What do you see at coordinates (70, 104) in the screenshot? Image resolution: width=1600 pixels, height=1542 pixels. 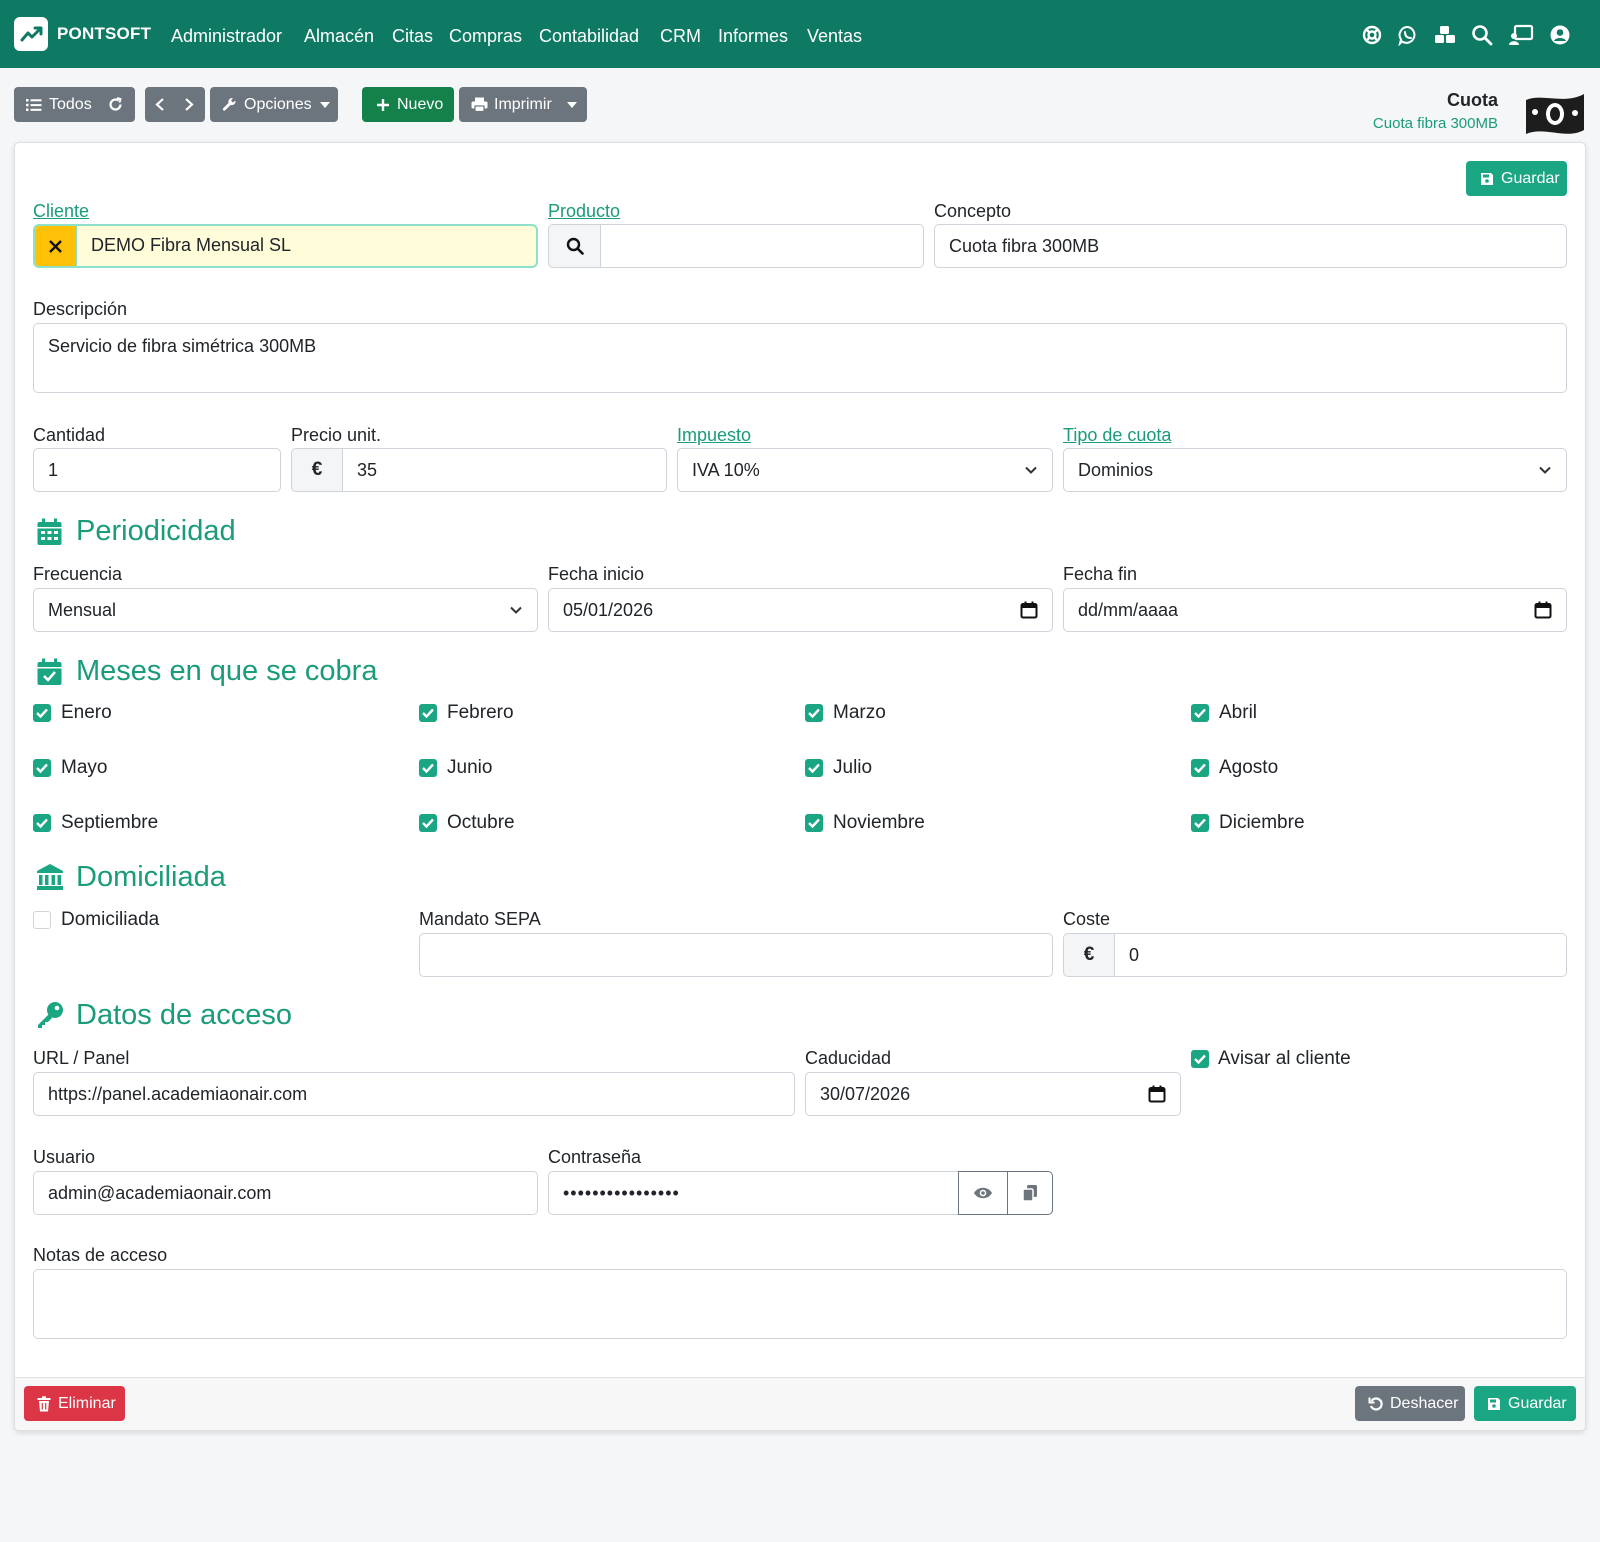 I see `todos-label: Todos` at bounding box center [70, 104].